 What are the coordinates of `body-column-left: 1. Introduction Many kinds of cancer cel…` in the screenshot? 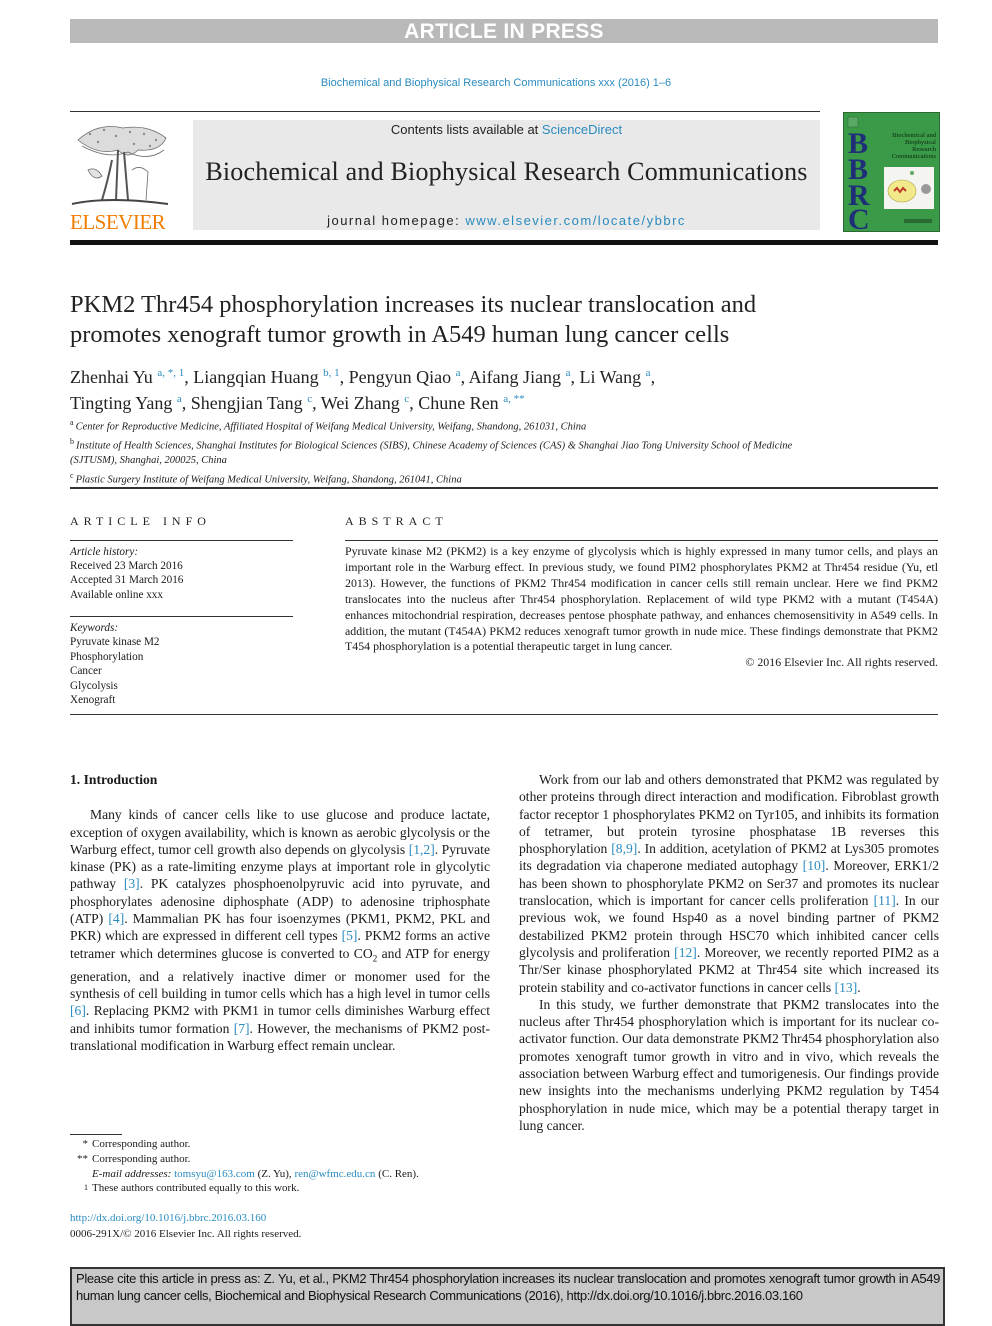 It's located at (280, 912).